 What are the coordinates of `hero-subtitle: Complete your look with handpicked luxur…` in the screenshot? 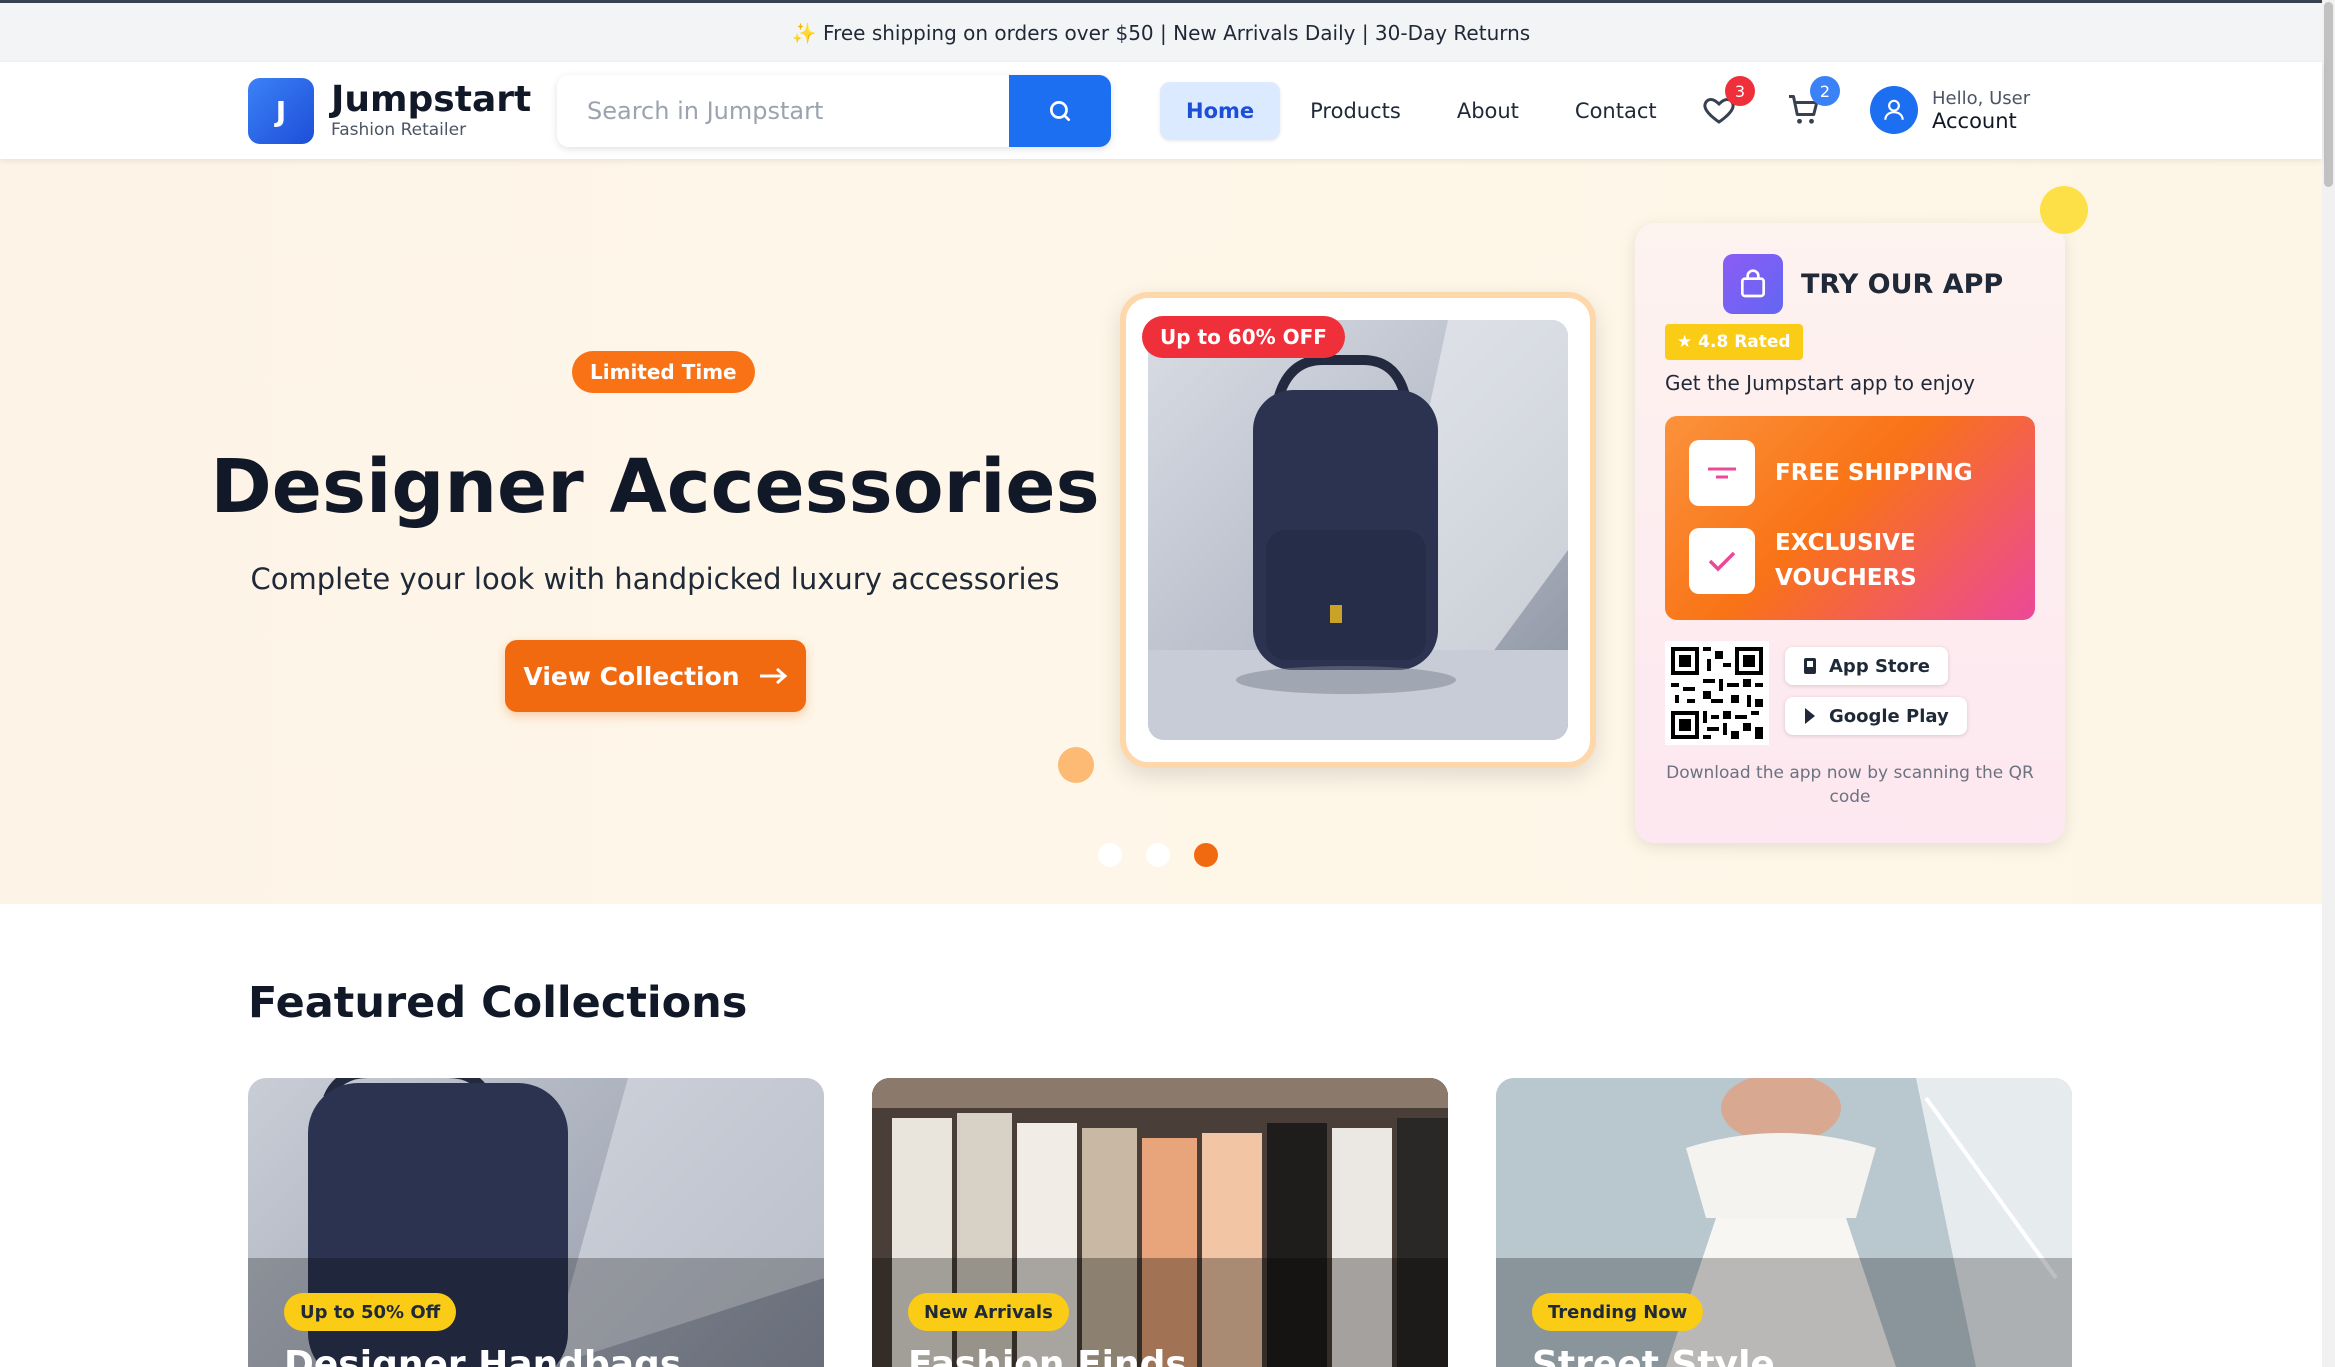 It's located at (655, 579).